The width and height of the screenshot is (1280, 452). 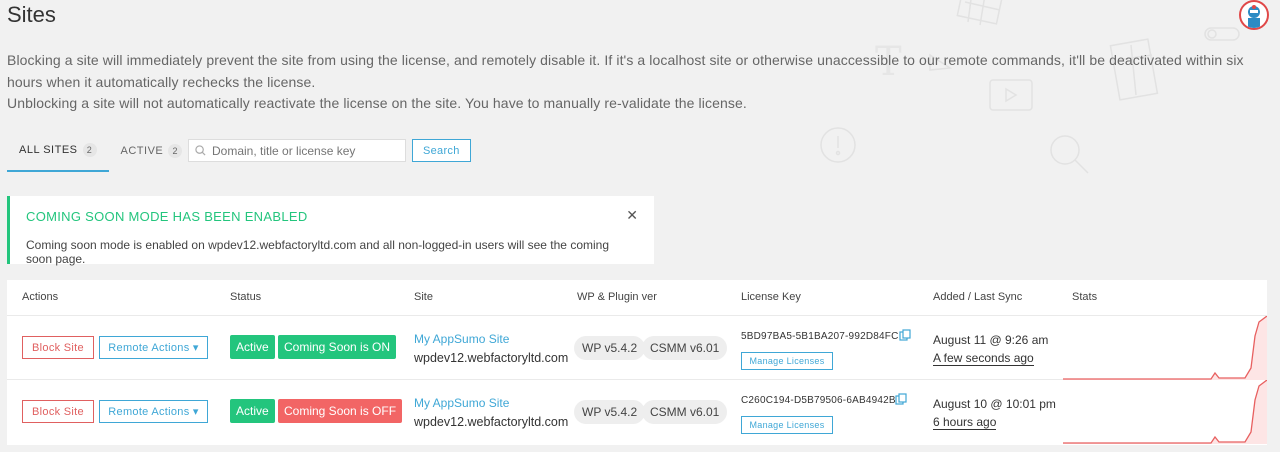 What do you see at coordinates (978, 297) in the screenshot?
I see `header-added-sync: Added / Last Sync` at bounding box center [978, 297].